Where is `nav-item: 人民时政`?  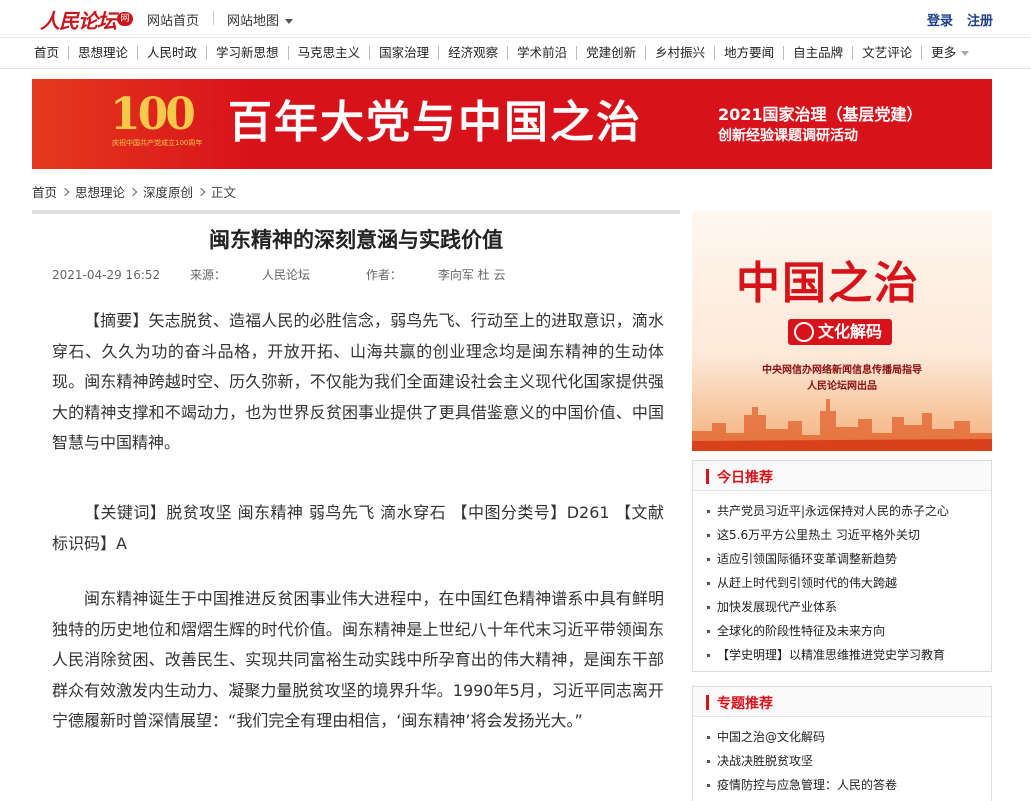 nav-item: 人民时政 is located at coordinates (171, 53).